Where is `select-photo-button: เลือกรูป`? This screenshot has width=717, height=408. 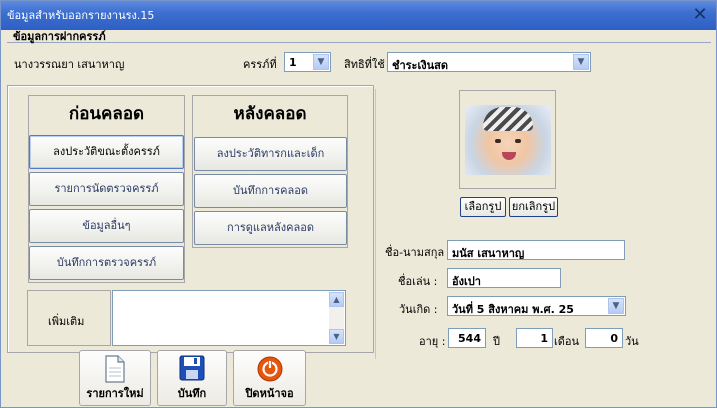 select-photo-button: เลือกรูป is located at coordinates (483, 207).